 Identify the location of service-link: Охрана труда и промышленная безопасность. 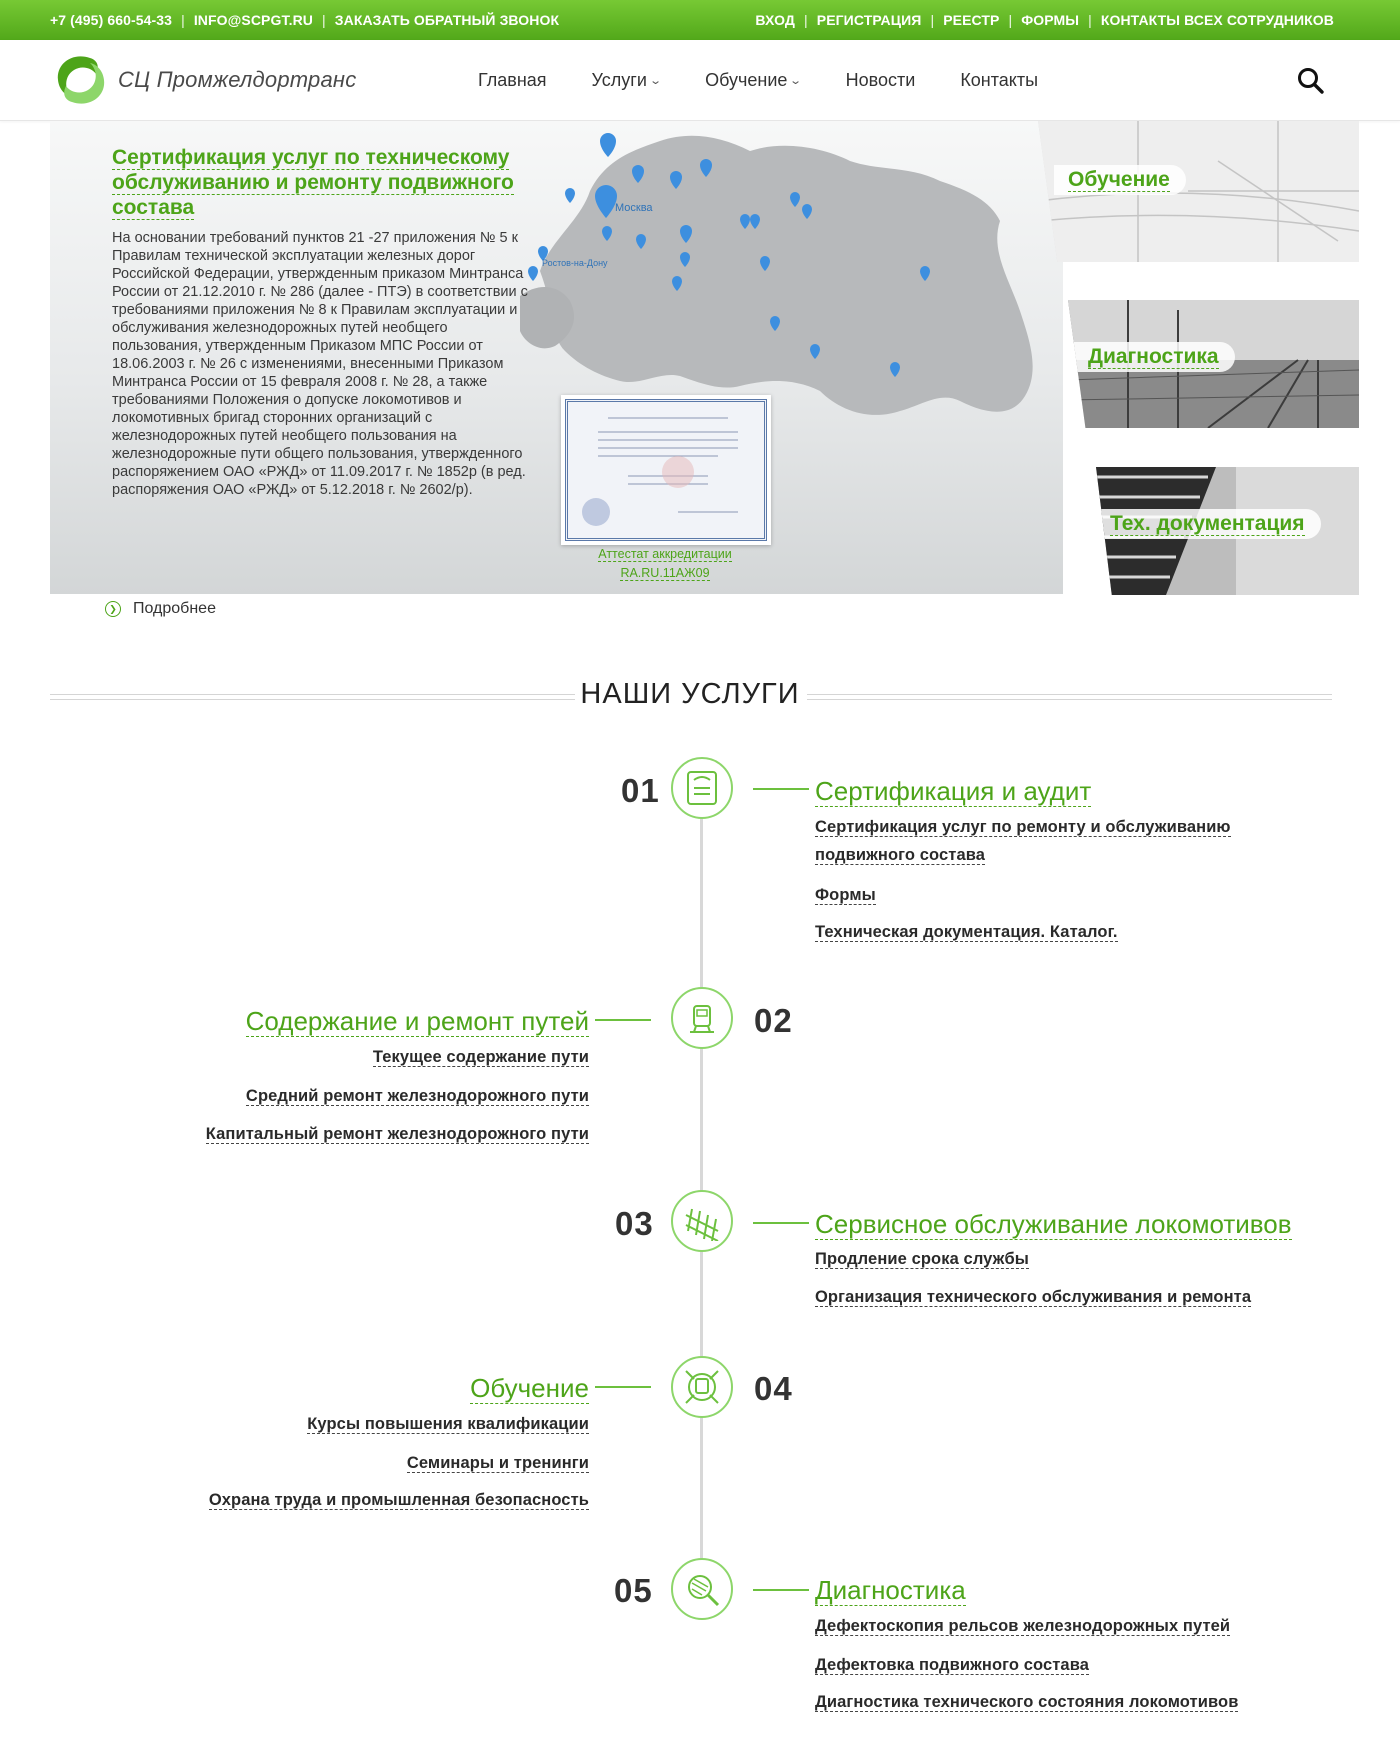
(398, 1500).